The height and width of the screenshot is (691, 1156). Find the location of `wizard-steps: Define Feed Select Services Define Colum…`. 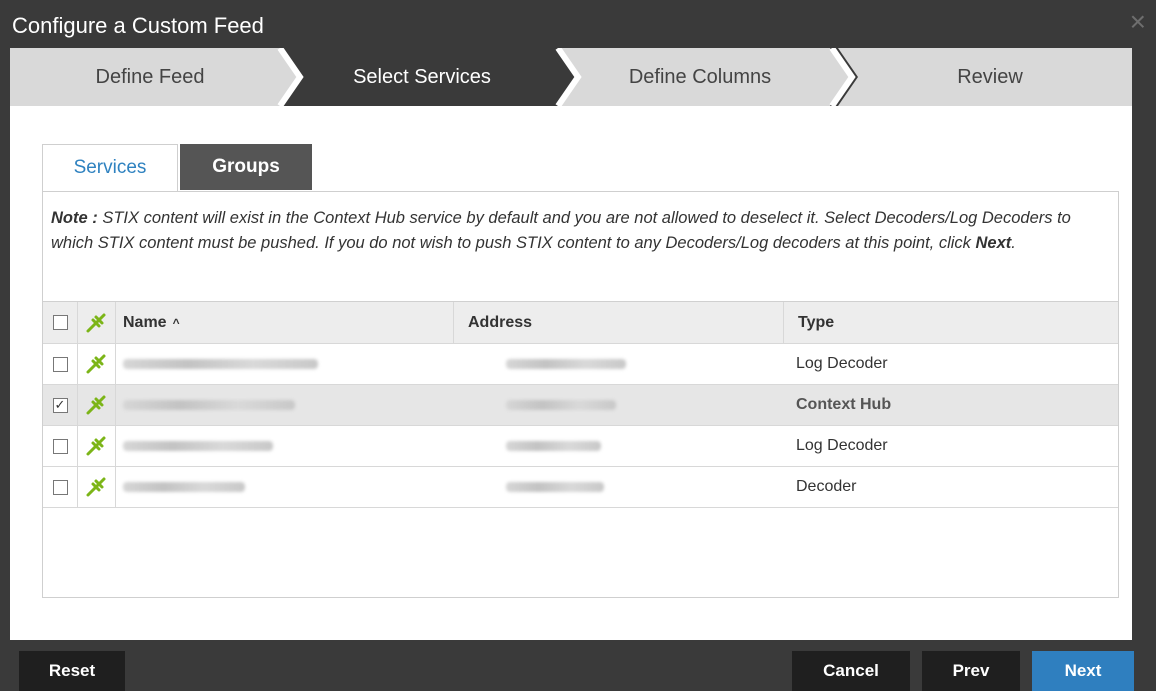

wizard-steps: Define Feed Select Services Define Colum… is located at coordinates (571, 77).